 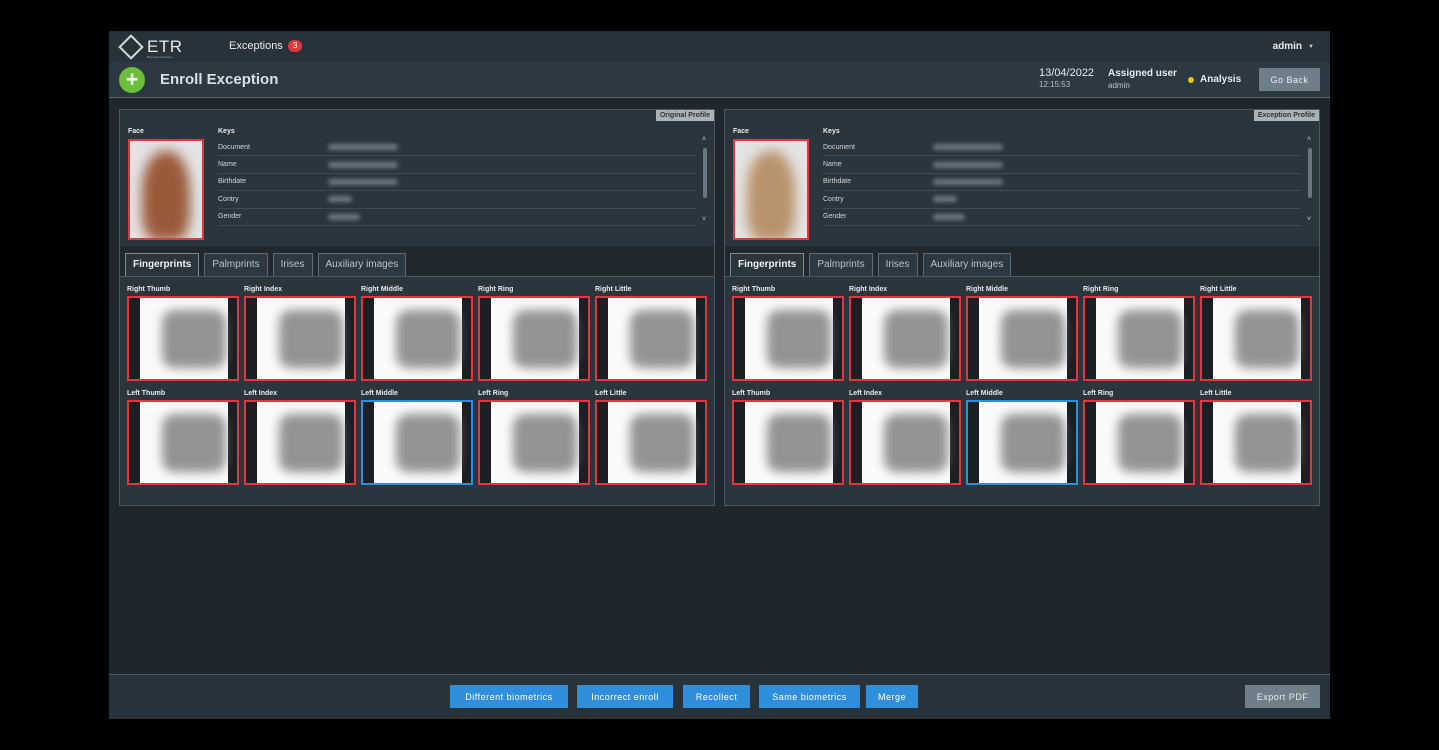 I want to click on assigned-user-value: admin, so click(x=1119, y=85).